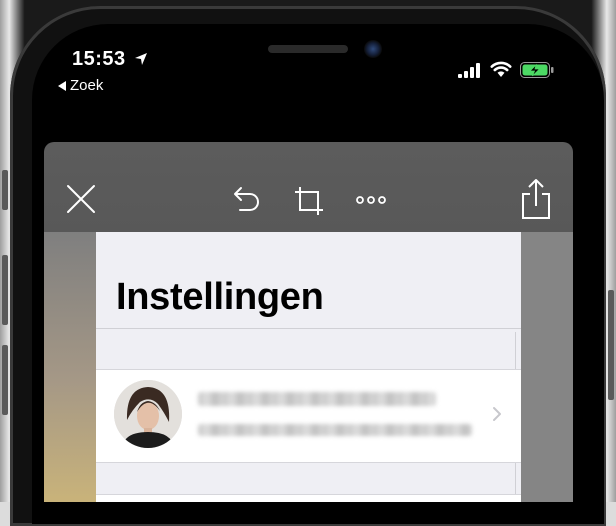 This screenshot has width=616, height=526. Describe the element at coordinates (335, 430) in the screenshot. I see `redacted-subtitle` at that location.